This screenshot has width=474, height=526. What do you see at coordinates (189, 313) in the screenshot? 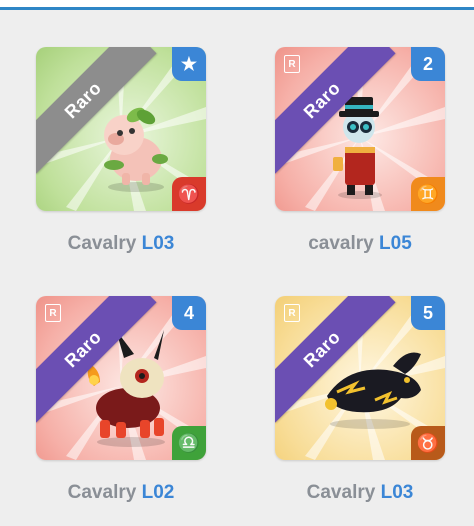
I see `number-badge: 4` at bounding box center [189, 313].